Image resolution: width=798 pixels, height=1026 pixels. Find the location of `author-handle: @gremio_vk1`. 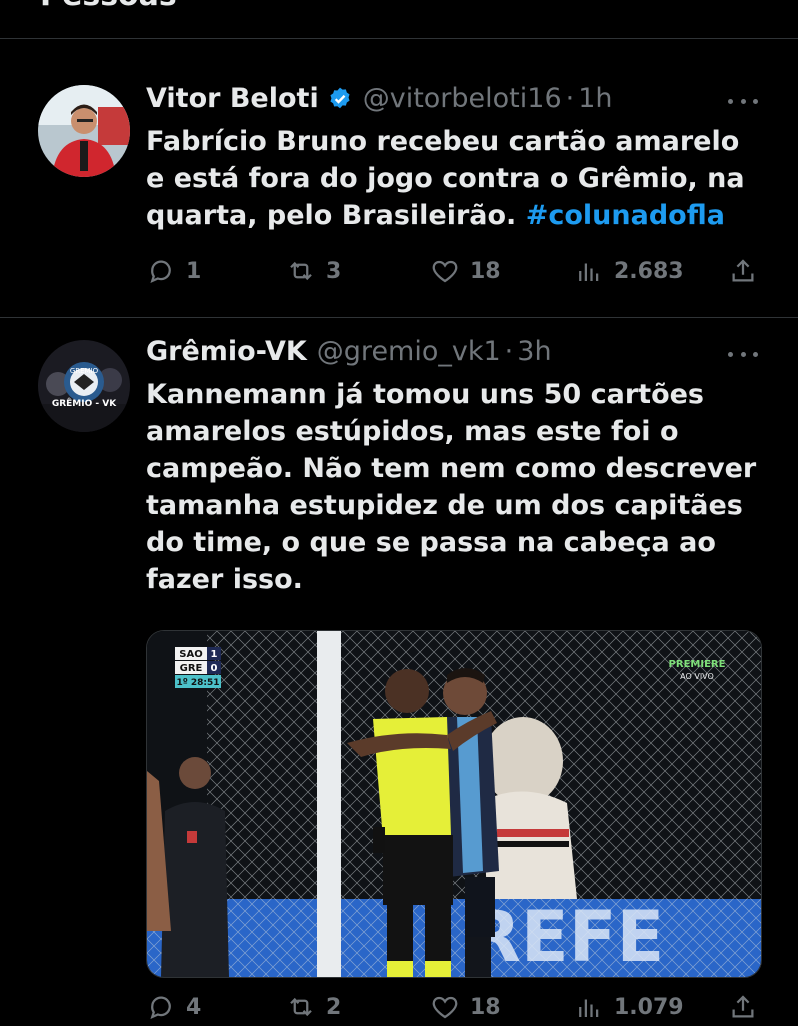

author-handle: @gremio_vk1 is located at coordinates (409, 351).